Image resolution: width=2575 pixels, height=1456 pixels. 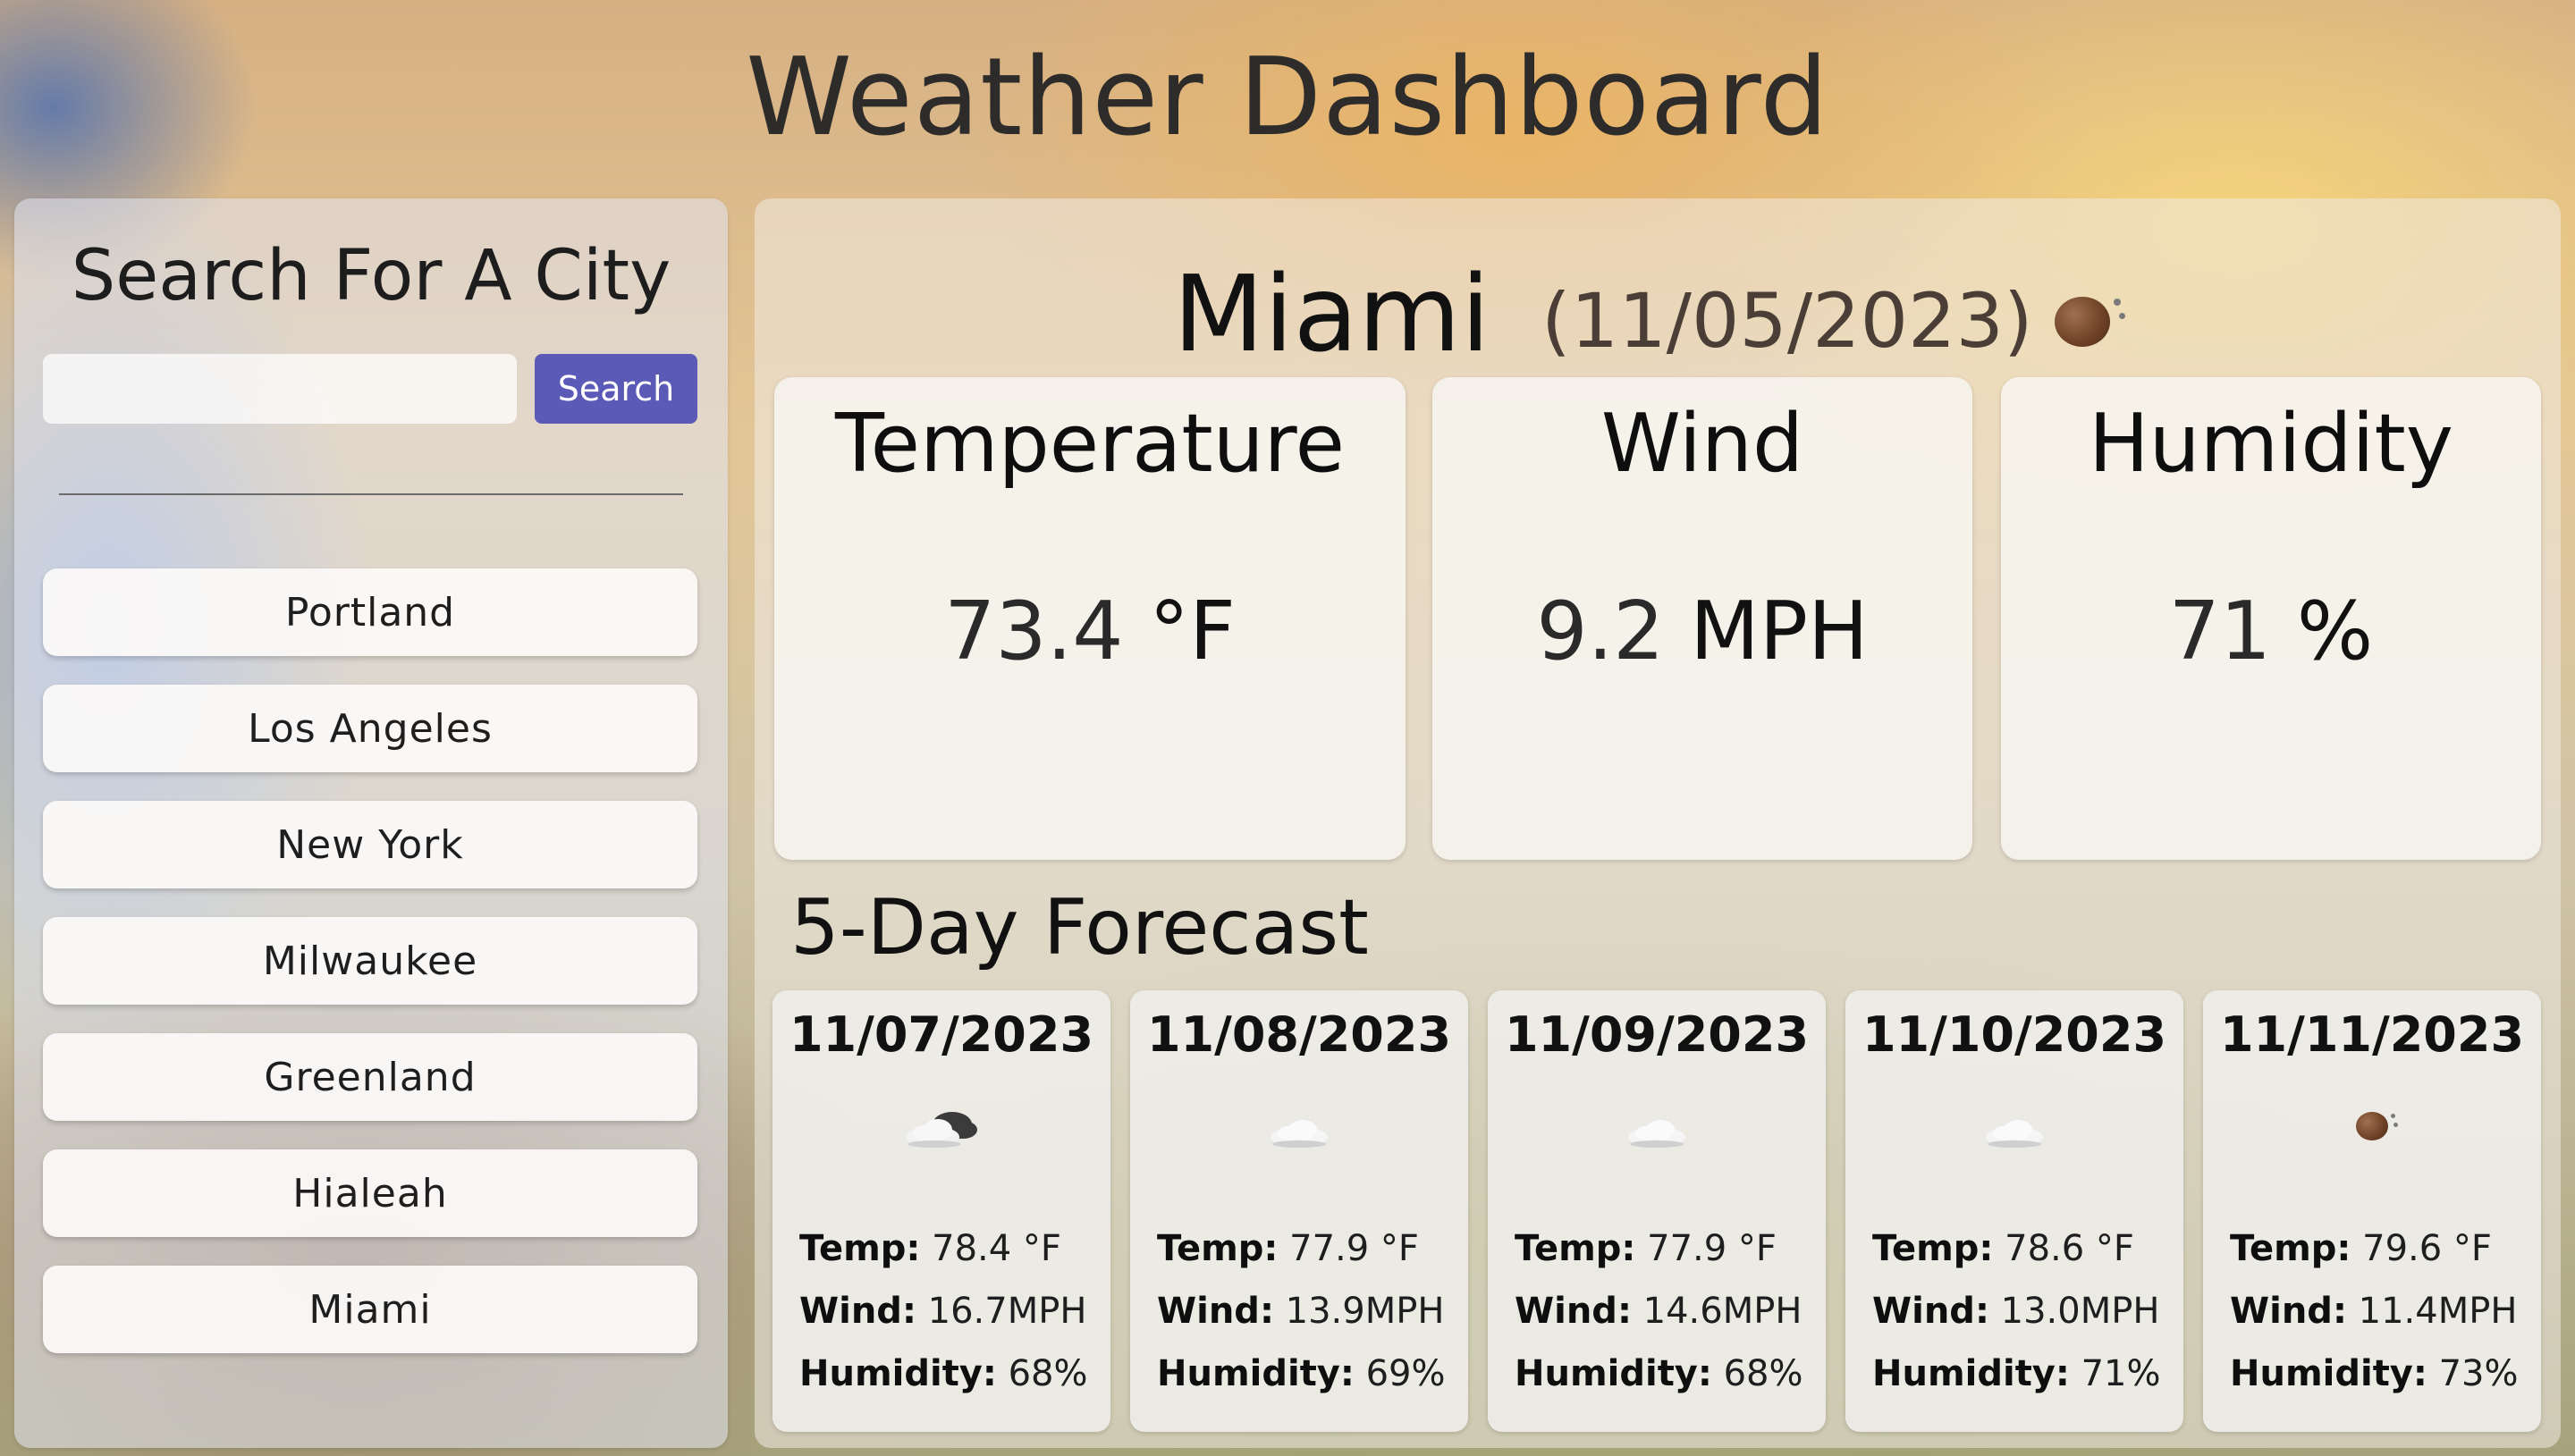 What do you see at coordinates (1702, 444) in the screenshot?
I see `wind-label: Wind` at bounding box center [1702, 444].